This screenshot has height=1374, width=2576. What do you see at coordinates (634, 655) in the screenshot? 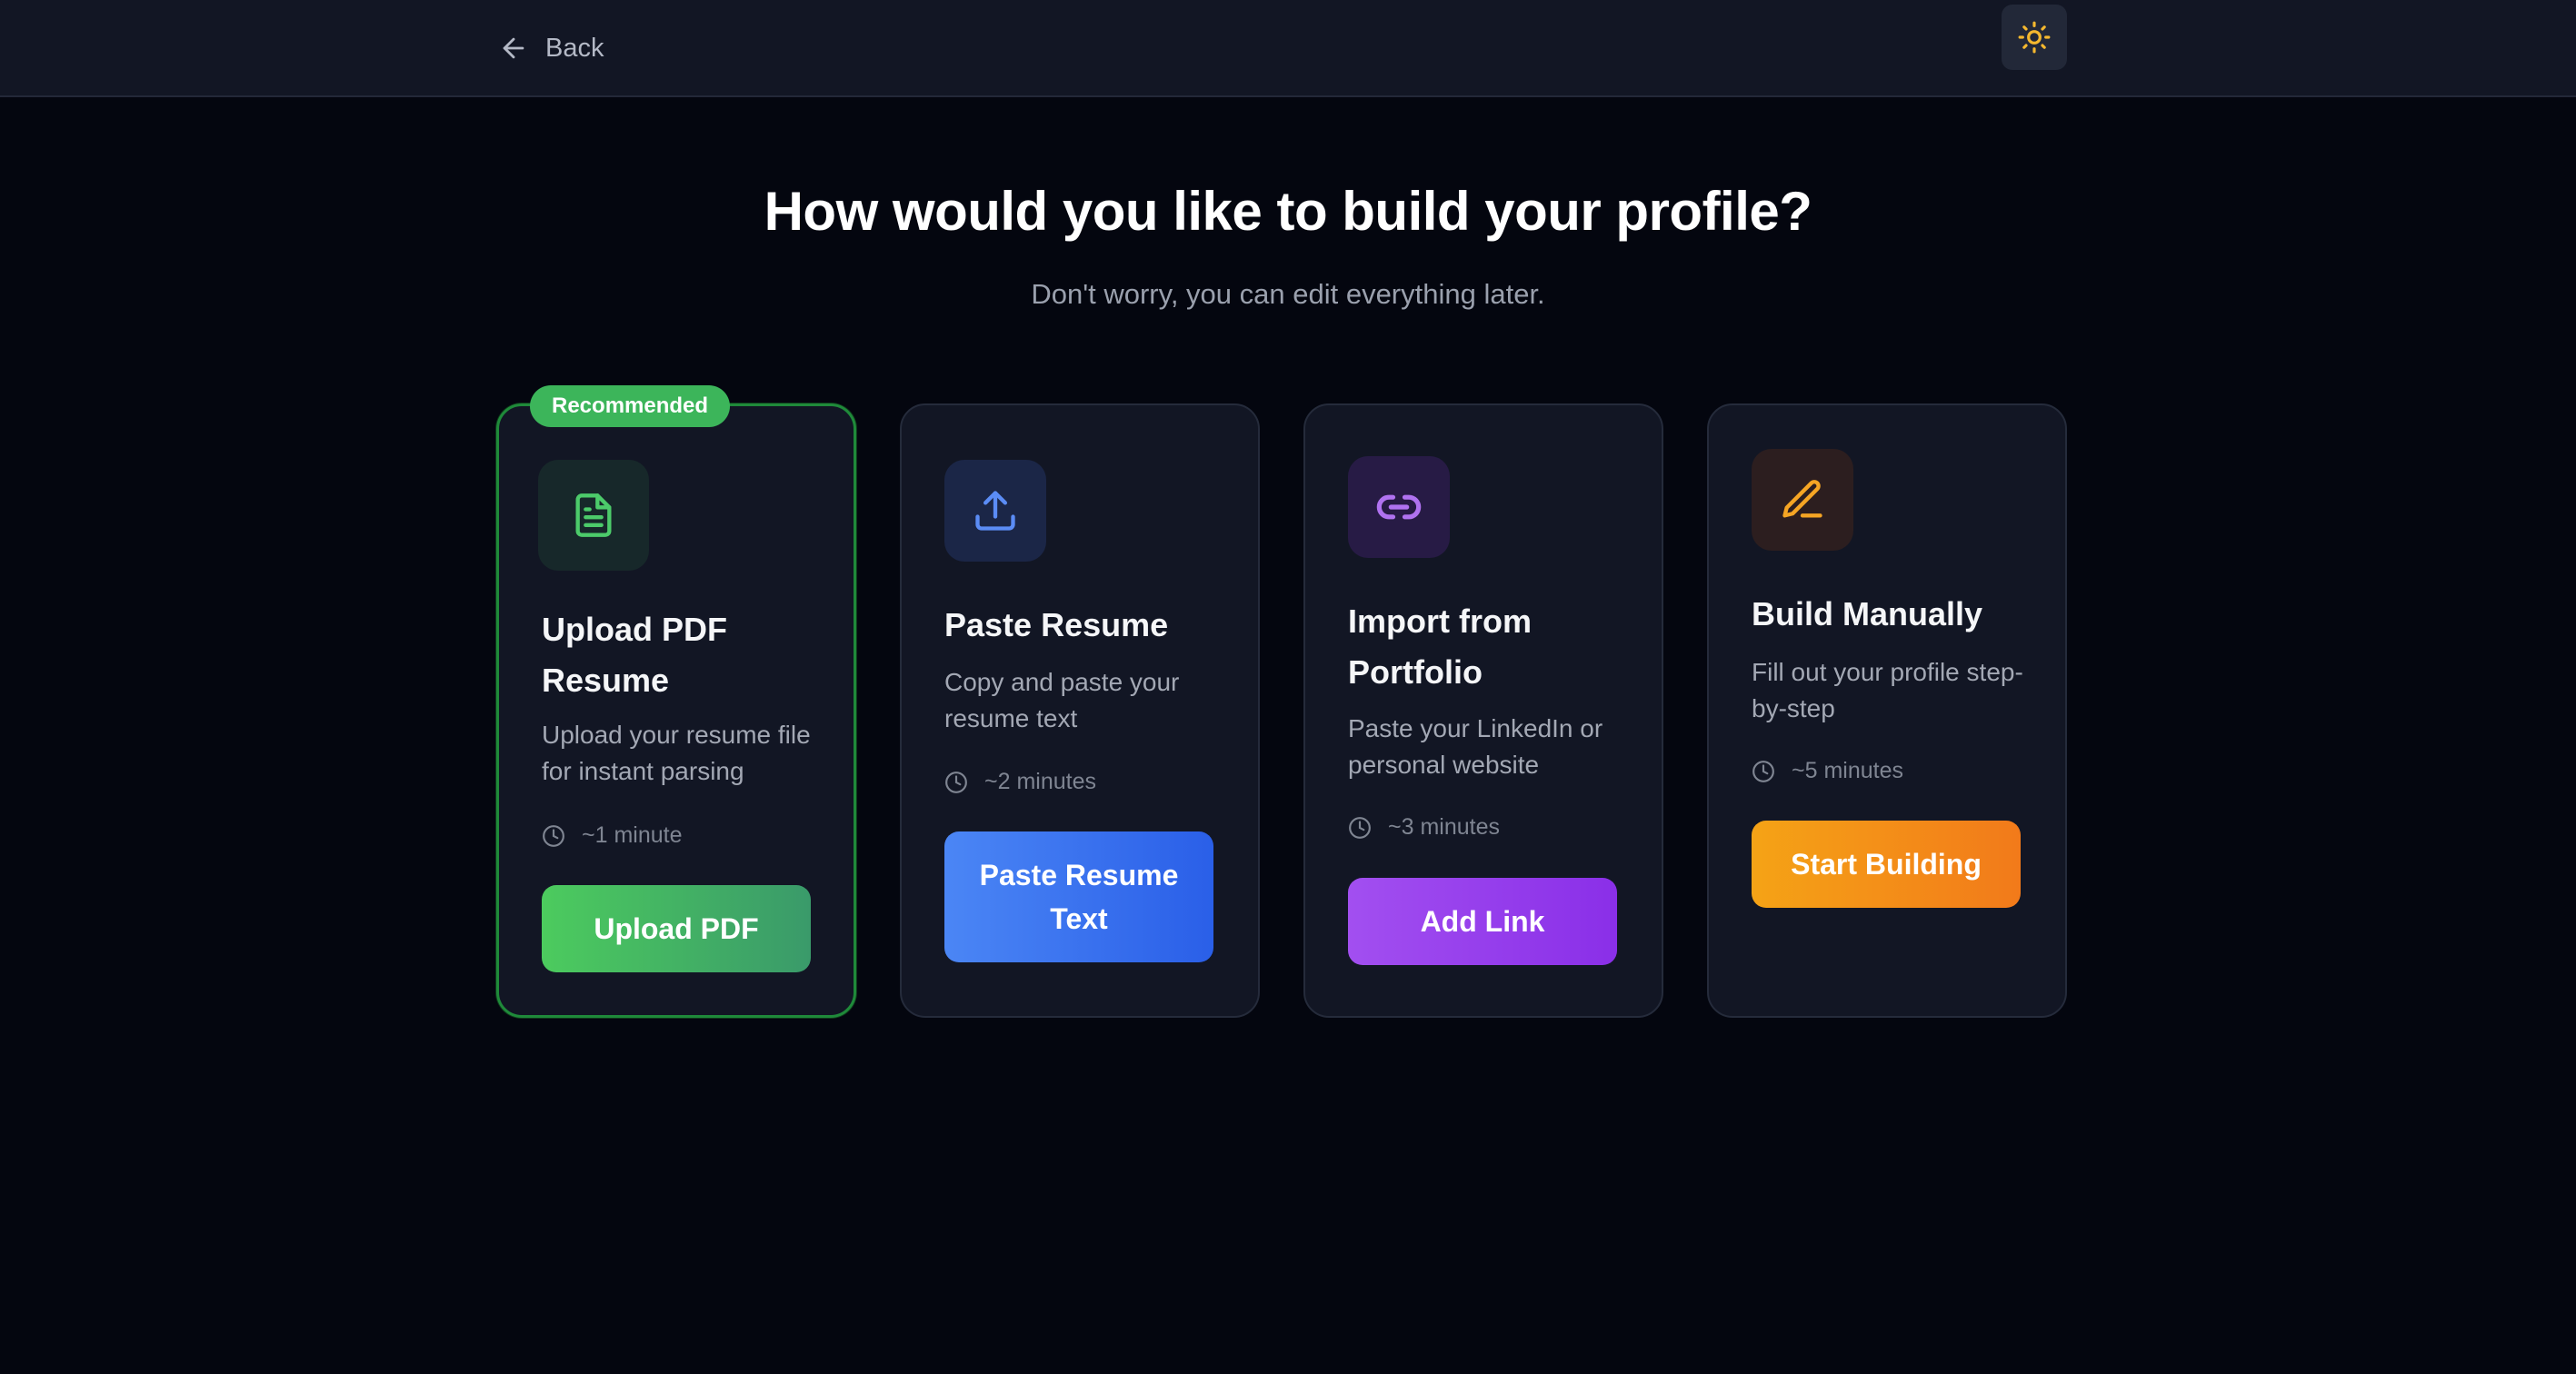
I see `card-title: Upload PDF Resume` at bounding box center [634, 655].